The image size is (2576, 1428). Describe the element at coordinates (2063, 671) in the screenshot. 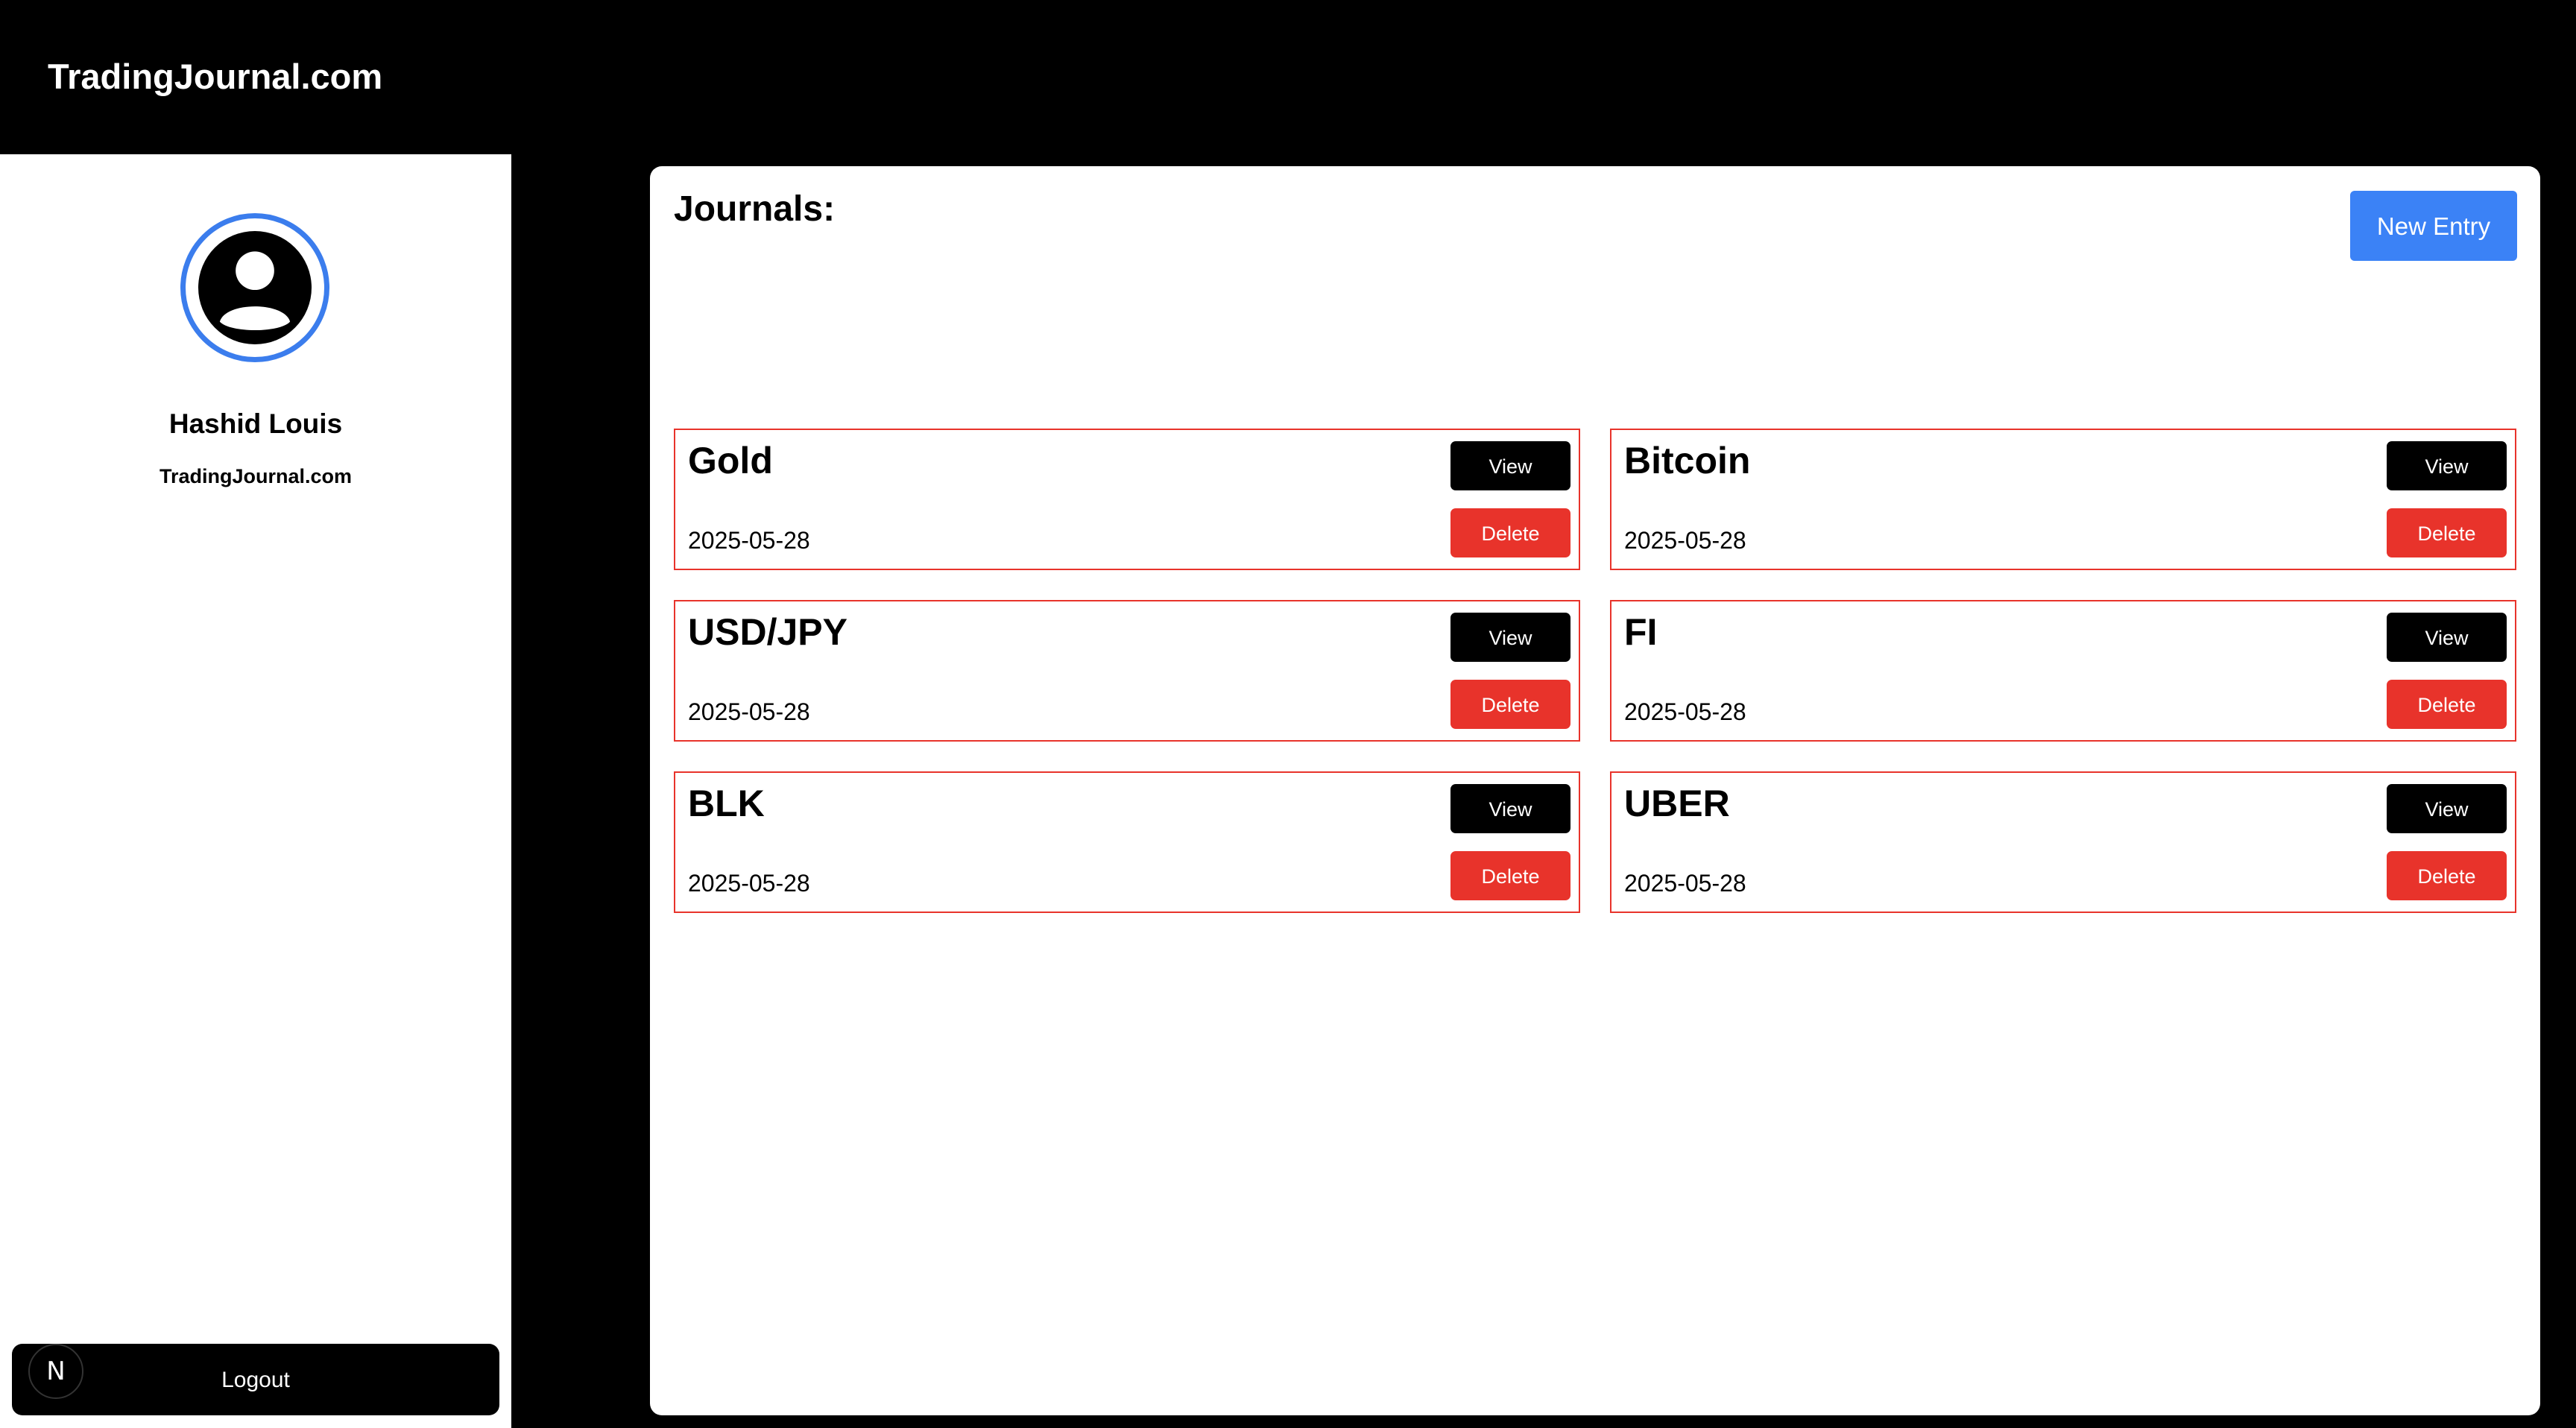

I see `journal-card: FI 2025-05-28 View Delete` at that location.